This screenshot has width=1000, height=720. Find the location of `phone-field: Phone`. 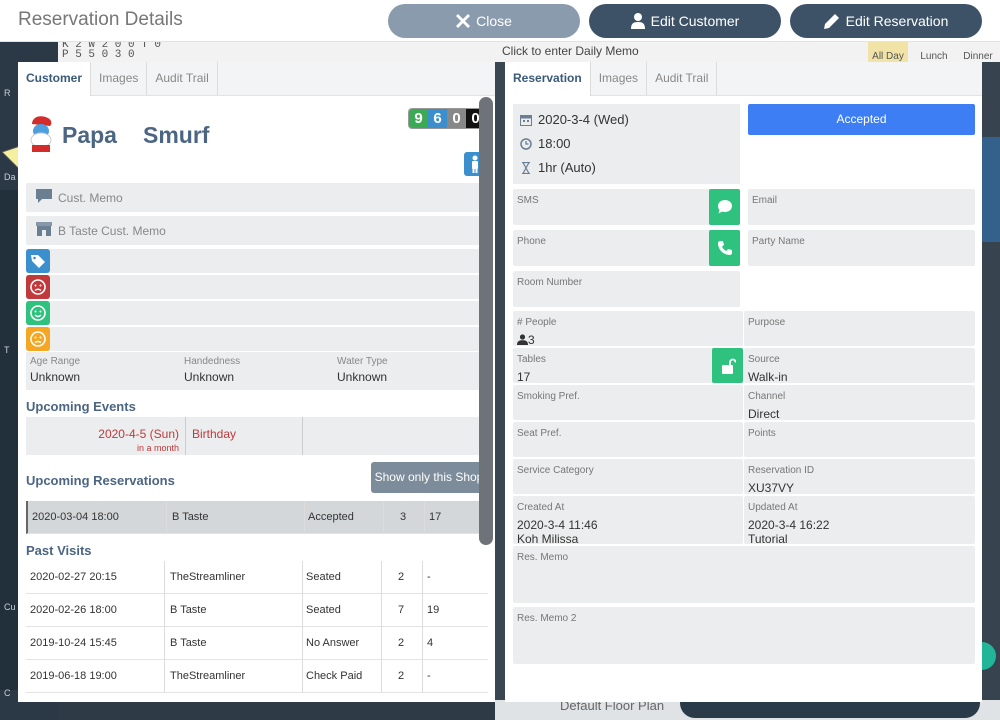

phone-field: Phone is located at coordinates (626, 248).